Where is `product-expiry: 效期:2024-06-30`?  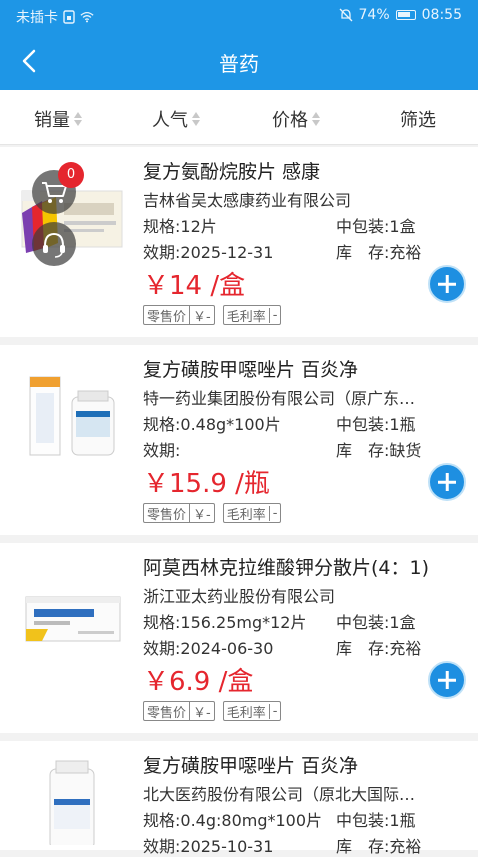 product-expiry: 效期:2024-06-30 is located at coordinates (208, 648).